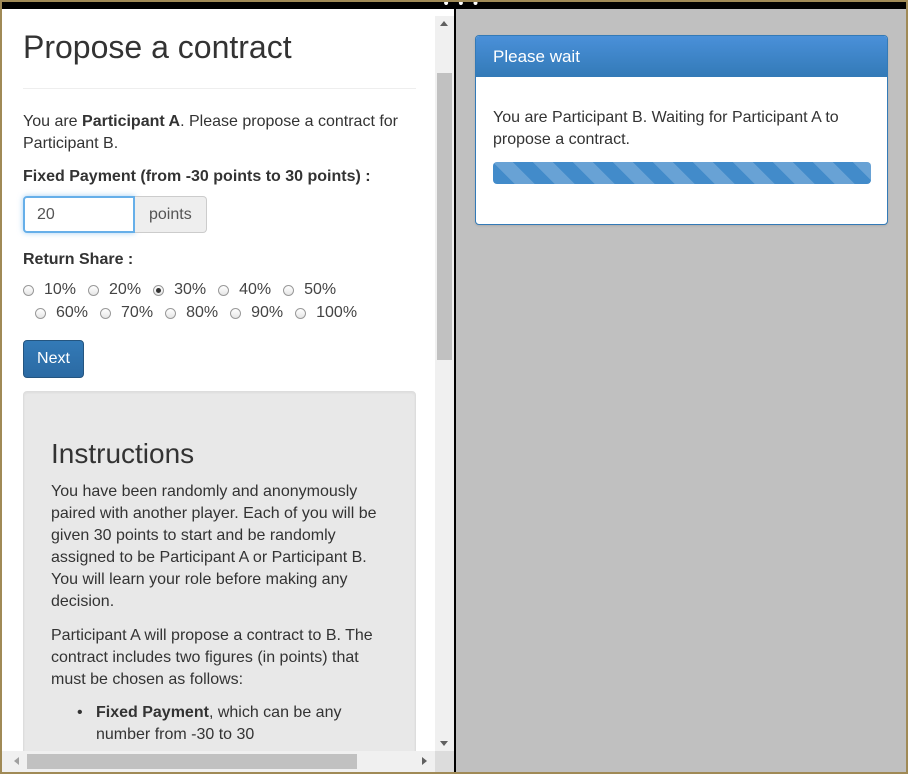 The height and width of the screenshot is (774, 908). What do you see at coordinates (424, 761) in the screenshot?
I see `scroll-right-icon` at bounding box center [424, 761].